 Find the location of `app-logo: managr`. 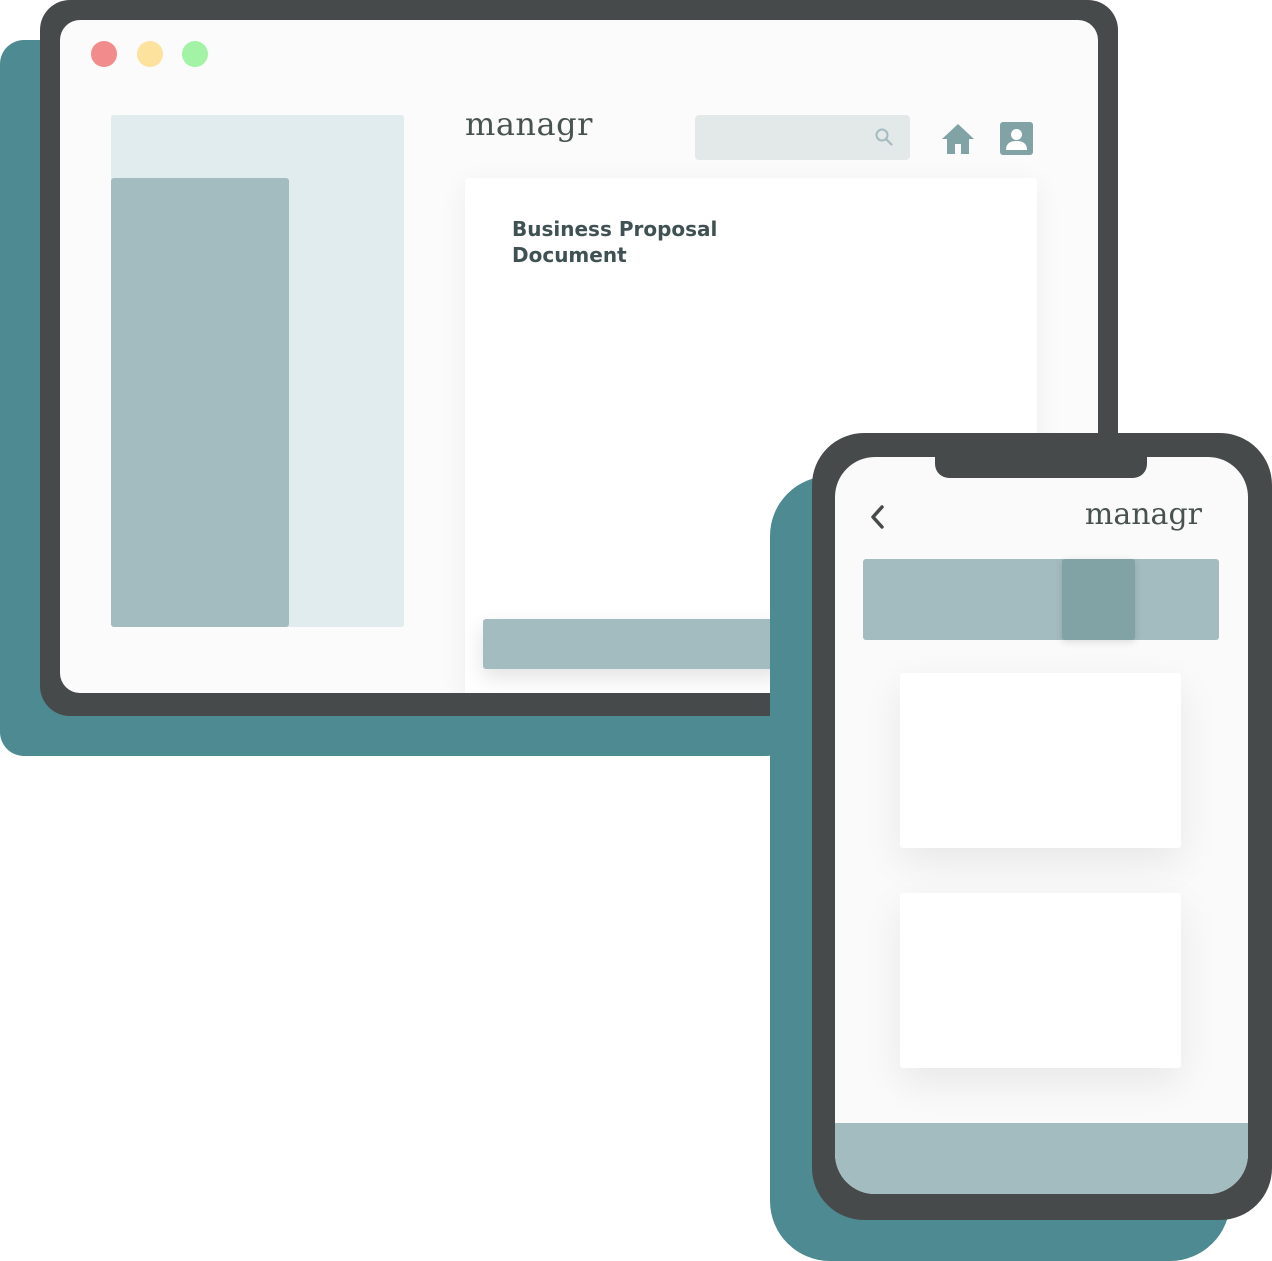

app-logo: managr is located at coordinates (529, 124).